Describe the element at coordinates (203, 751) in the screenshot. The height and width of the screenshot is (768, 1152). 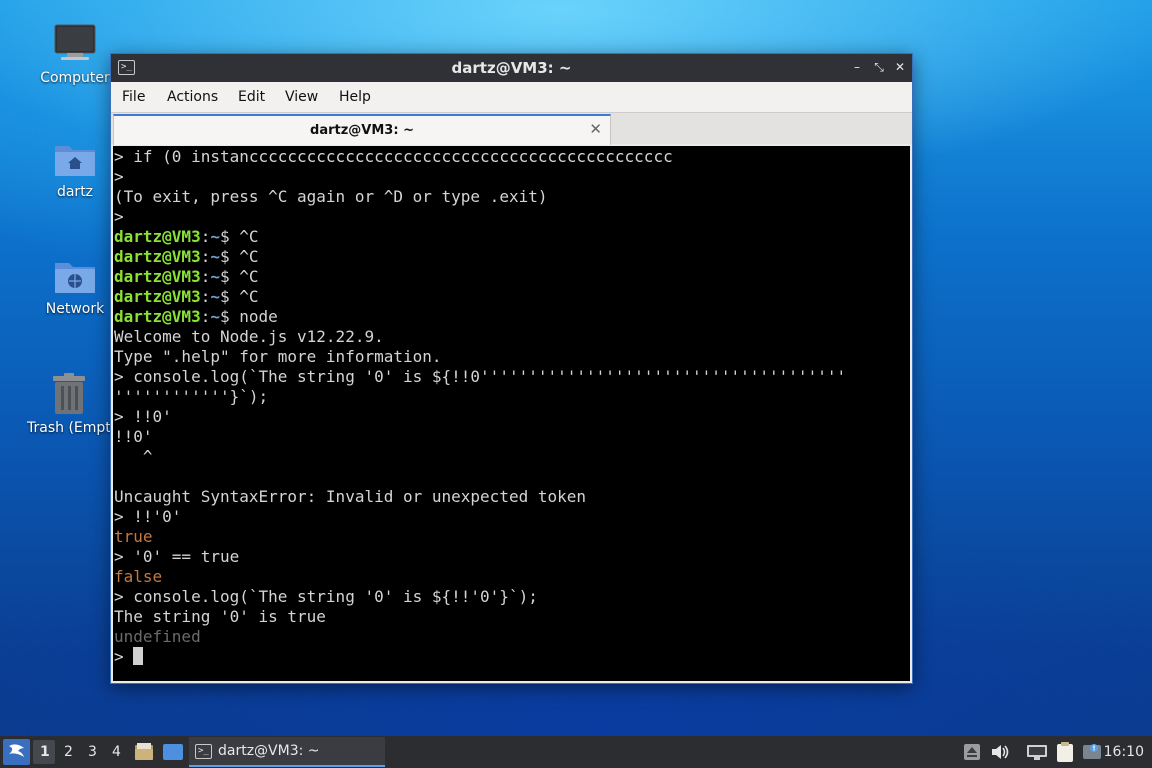
I see `terminal-icon: >_` at that location.